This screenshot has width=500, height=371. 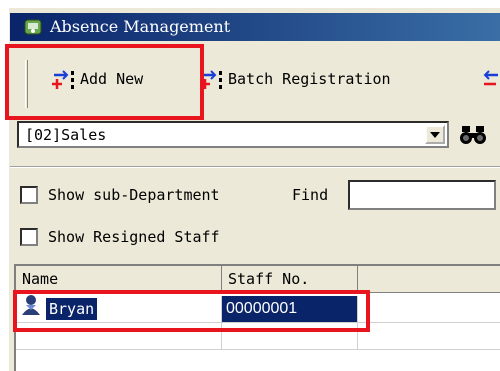 What do you see at coordinates (290, 309) in the screenshot?
I see `staff-no-cell: 00000001` at bounding box center [290, 309].